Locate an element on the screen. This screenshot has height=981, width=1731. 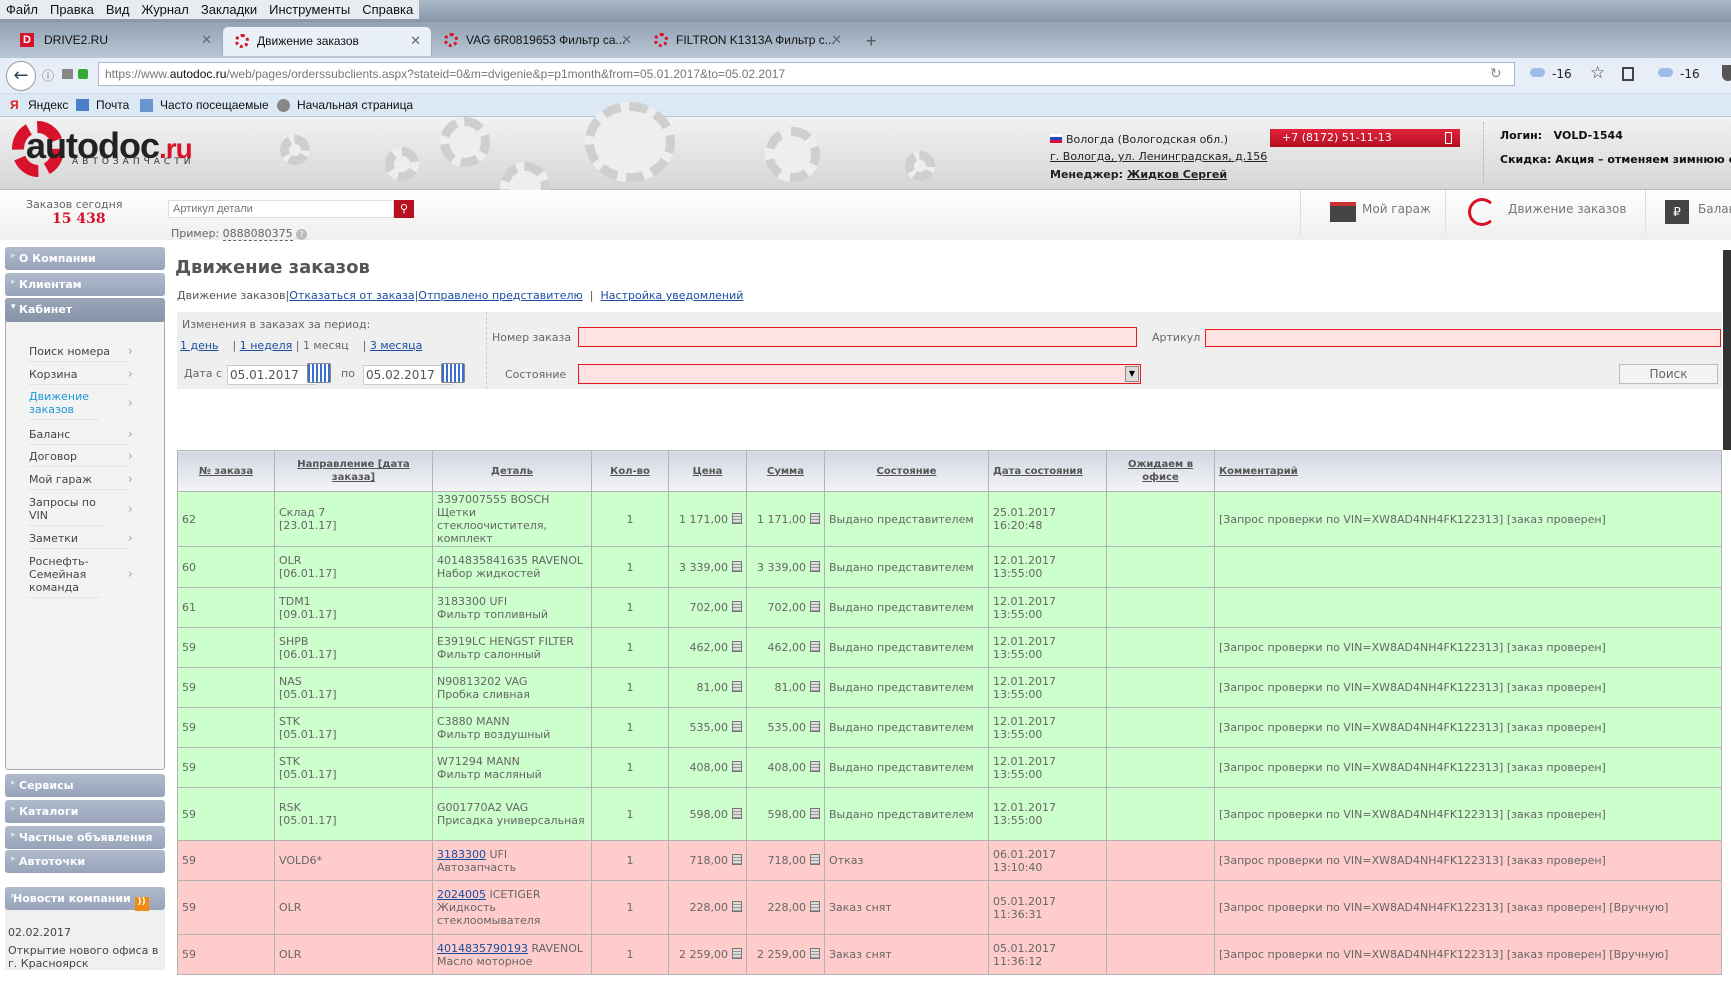
bookmark-most-visited: Часто посещаемые is located at coordinates (214, 105).